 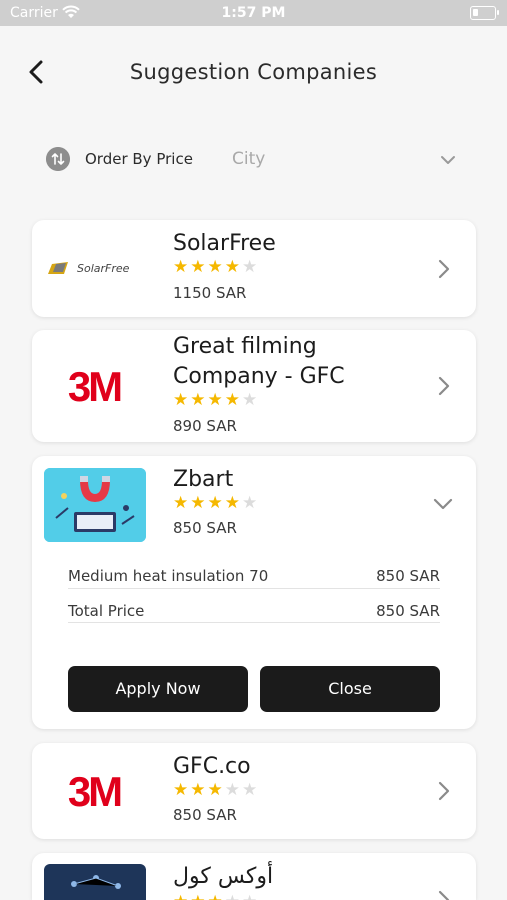 I want to click on company-card: أوكس كول ★★★★★, so click(x=254, y=876).